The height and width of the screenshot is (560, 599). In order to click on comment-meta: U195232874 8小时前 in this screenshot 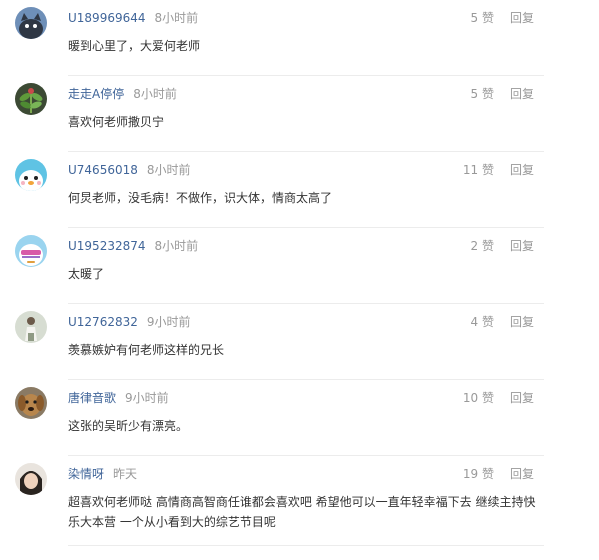, I will do `click(133, 246)`.